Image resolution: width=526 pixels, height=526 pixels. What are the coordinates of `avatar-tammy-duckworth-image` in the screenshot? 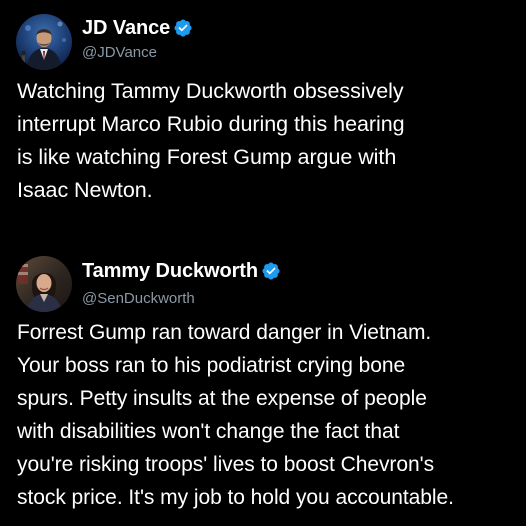 It's located at (44, 284).